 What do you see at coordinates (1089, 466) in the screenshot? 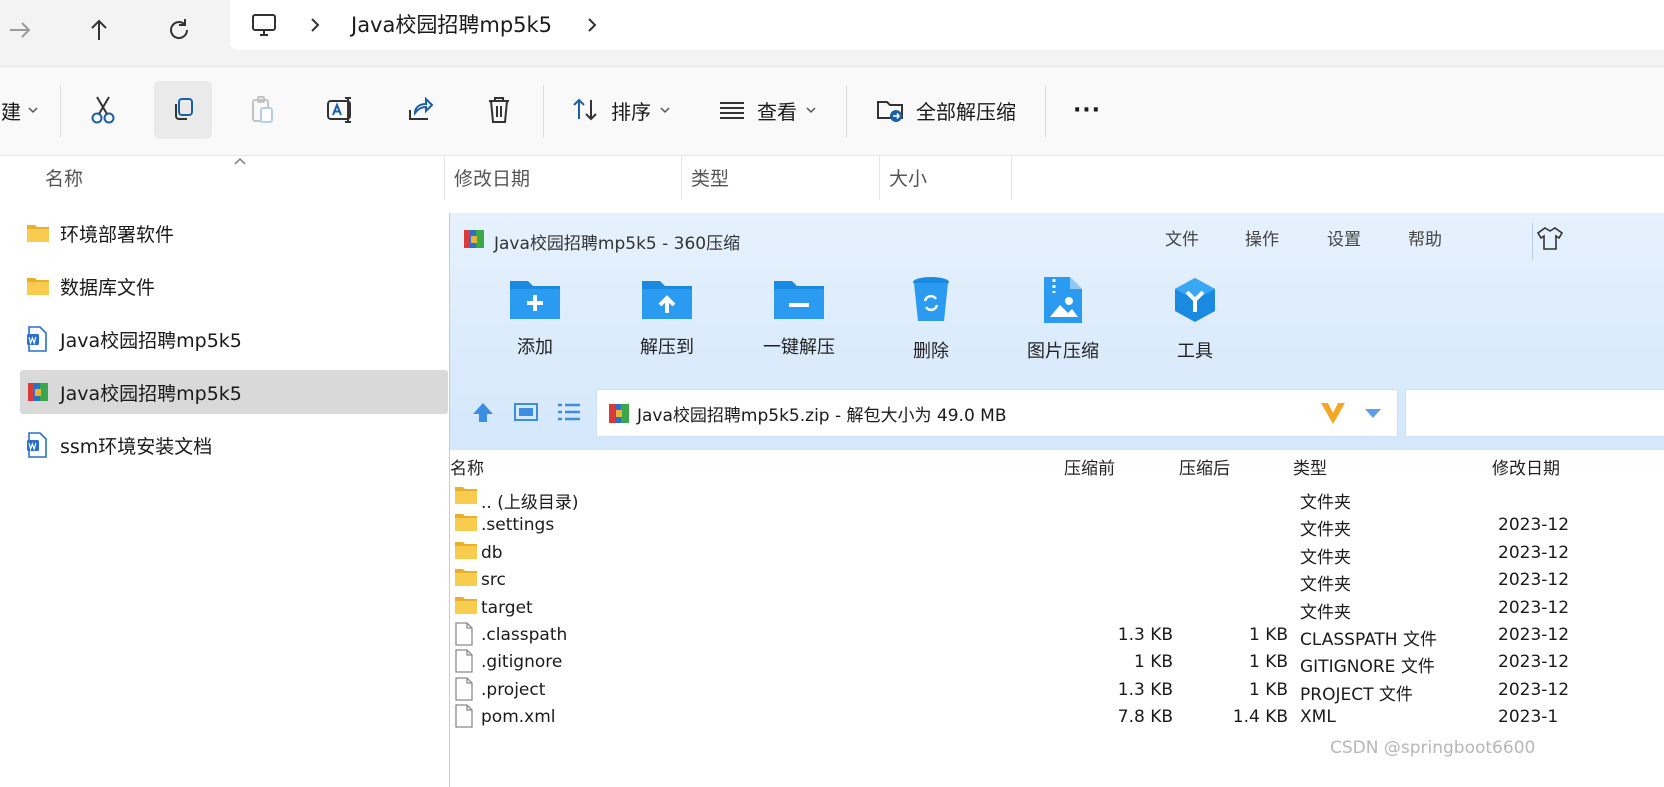
I see `zip-col-before: 压缩前` at bounding box center [1089, 466].